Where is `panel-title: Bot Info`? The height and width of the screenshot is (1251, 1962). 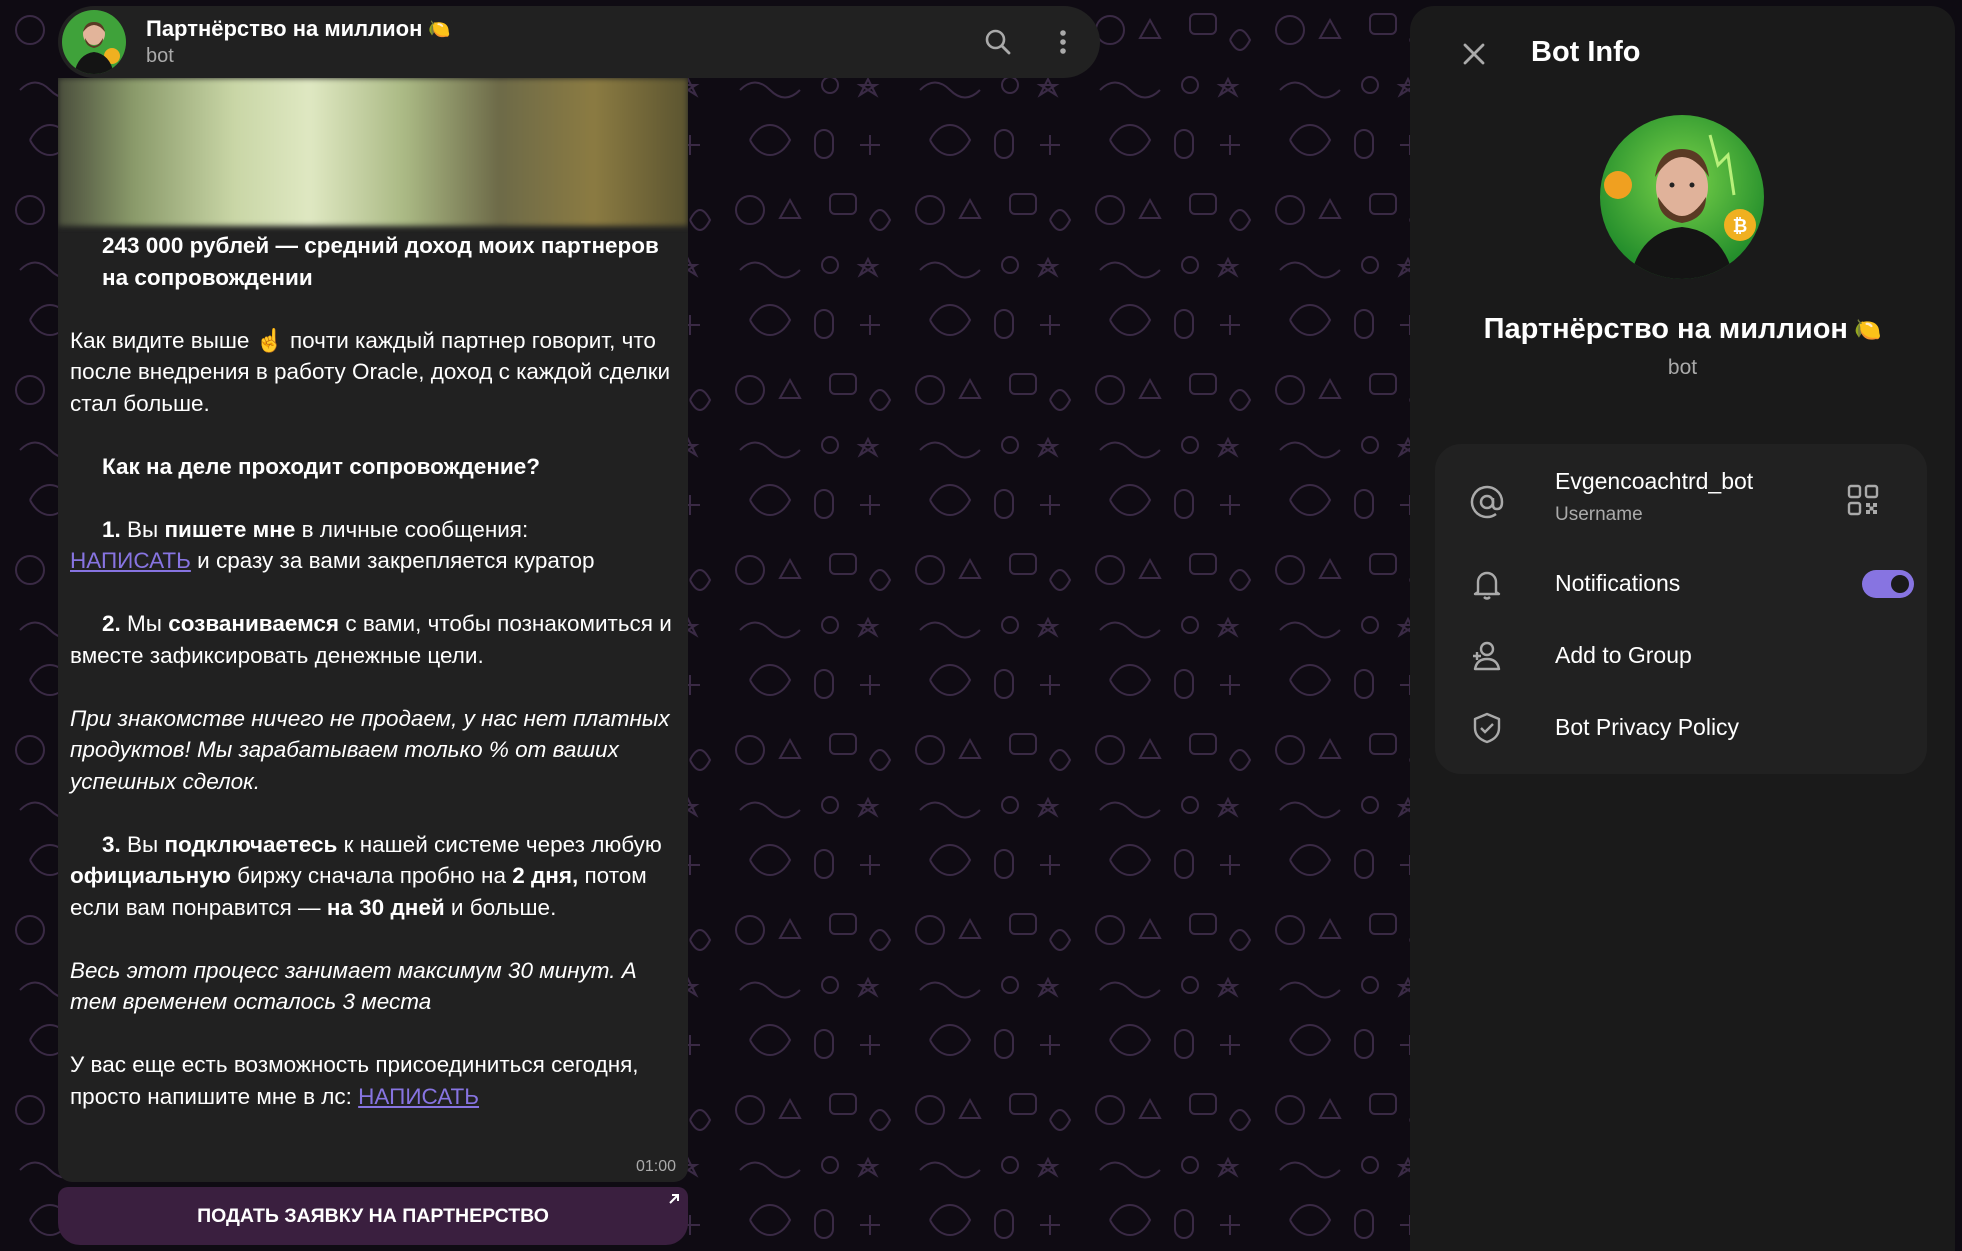 panel-title: Bot Info is located at coordinates (1586, 52).